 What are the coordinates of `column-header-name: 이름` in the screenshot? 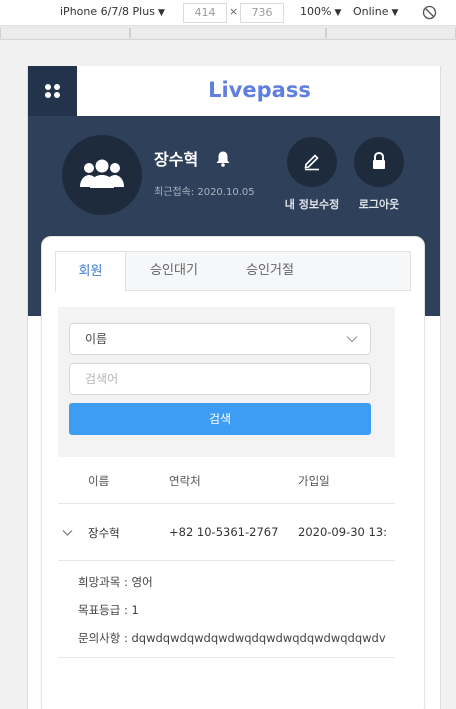 It's located at (98, 481).